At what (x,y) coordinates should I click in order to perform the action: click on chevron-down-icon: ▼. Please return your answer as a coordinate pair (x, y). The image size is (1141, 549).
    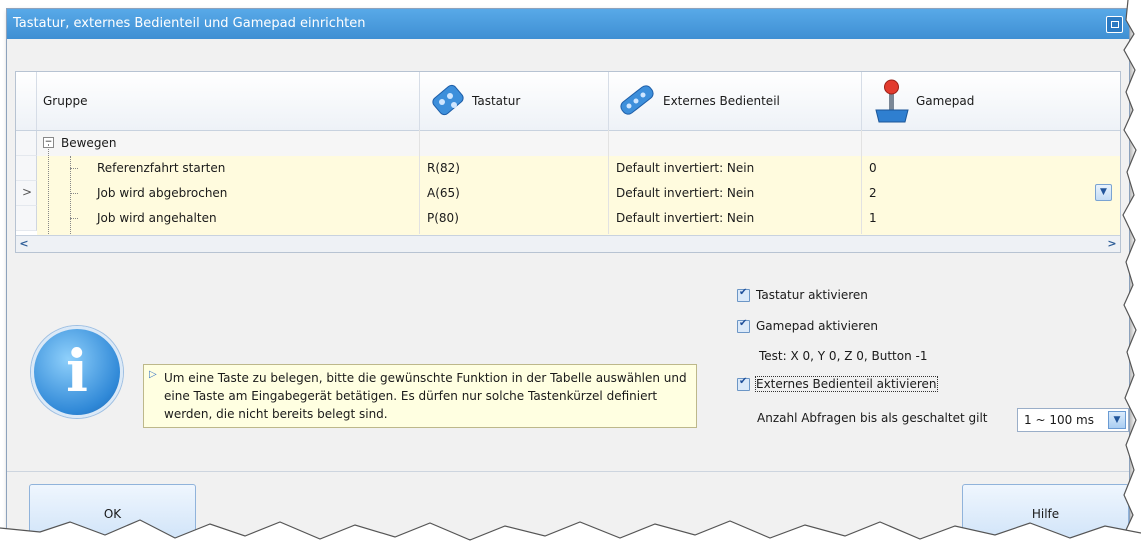
    Looking at the image, I should click on (1117, 420).